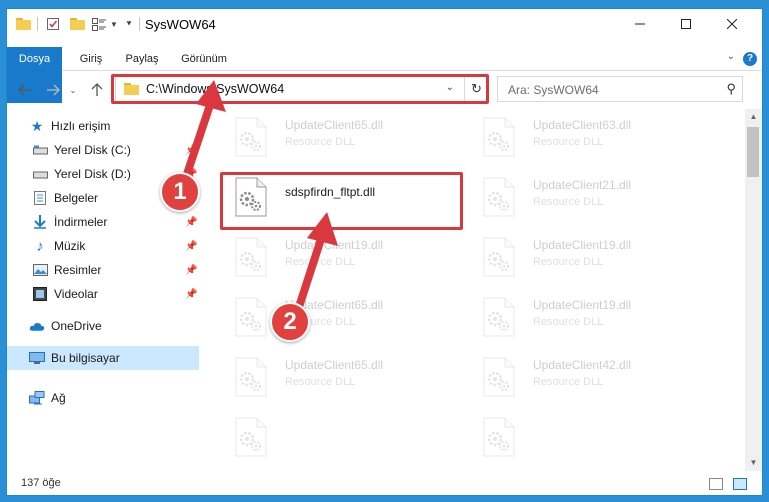 The image size is (769, 502). What do you see at coordinates (582, 185) in the screenshot?
I see `file-name: UpdateClient21.dll` at bounding box center [582, 185].